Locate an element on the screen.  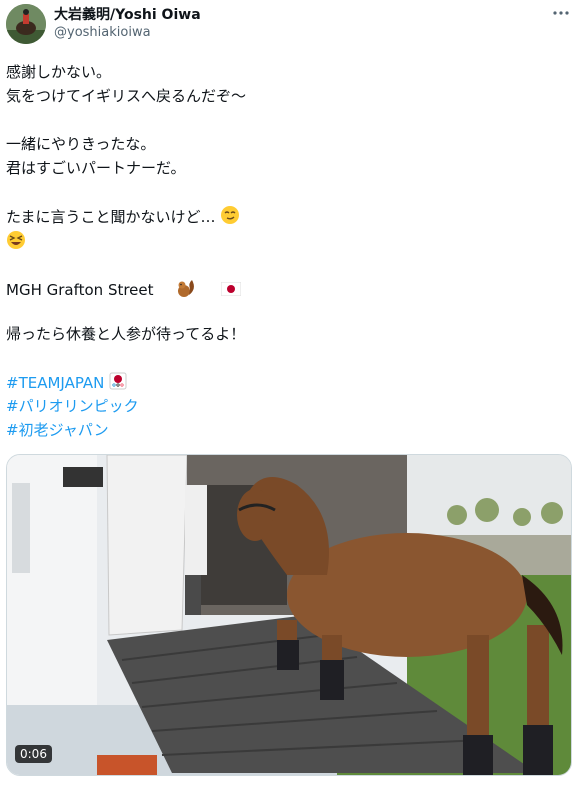
tweet-line: 君はすごいパートナーだ。 is located at coordinates (96, 168).